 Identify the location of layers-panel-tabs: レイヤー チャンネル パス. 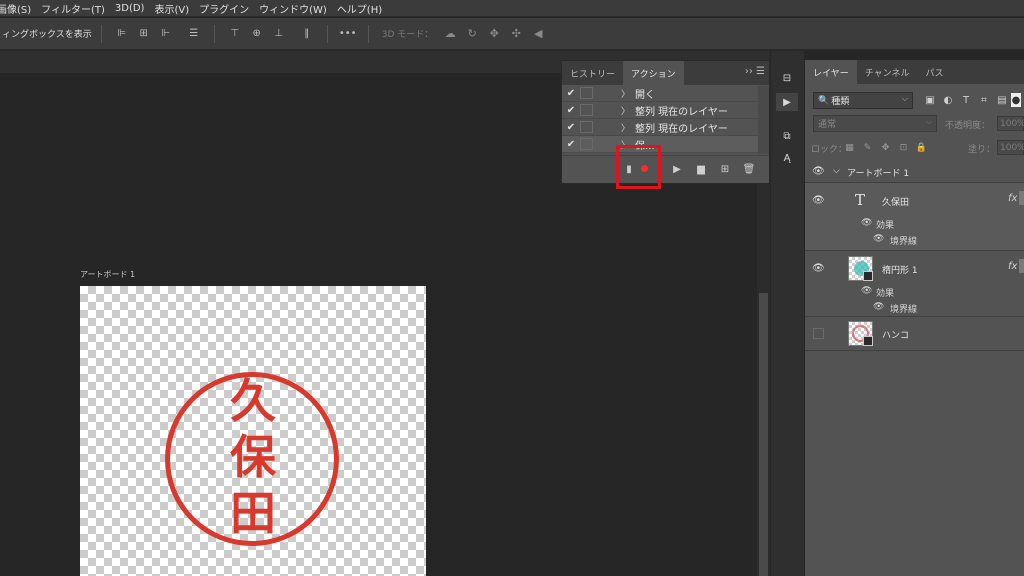
(914, 72).